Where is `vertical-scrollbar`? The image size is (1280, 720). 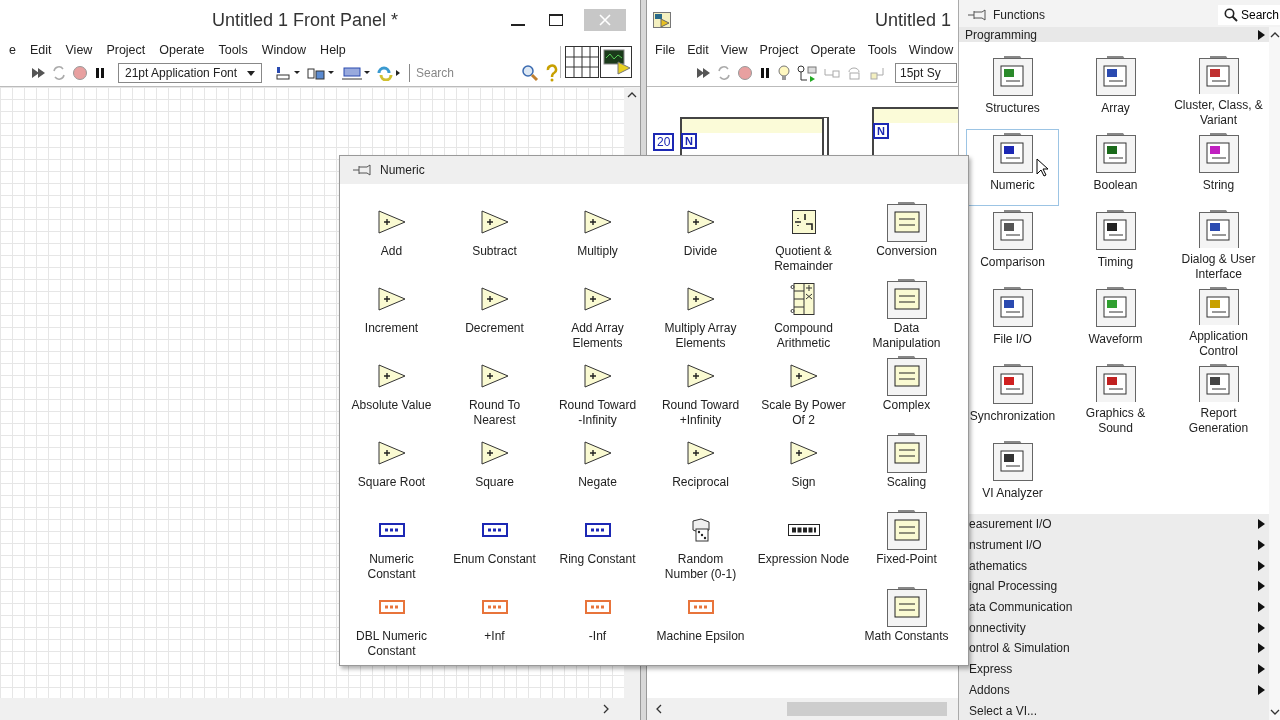 vertical-scrollbar is located at coordinates (1274, 373).